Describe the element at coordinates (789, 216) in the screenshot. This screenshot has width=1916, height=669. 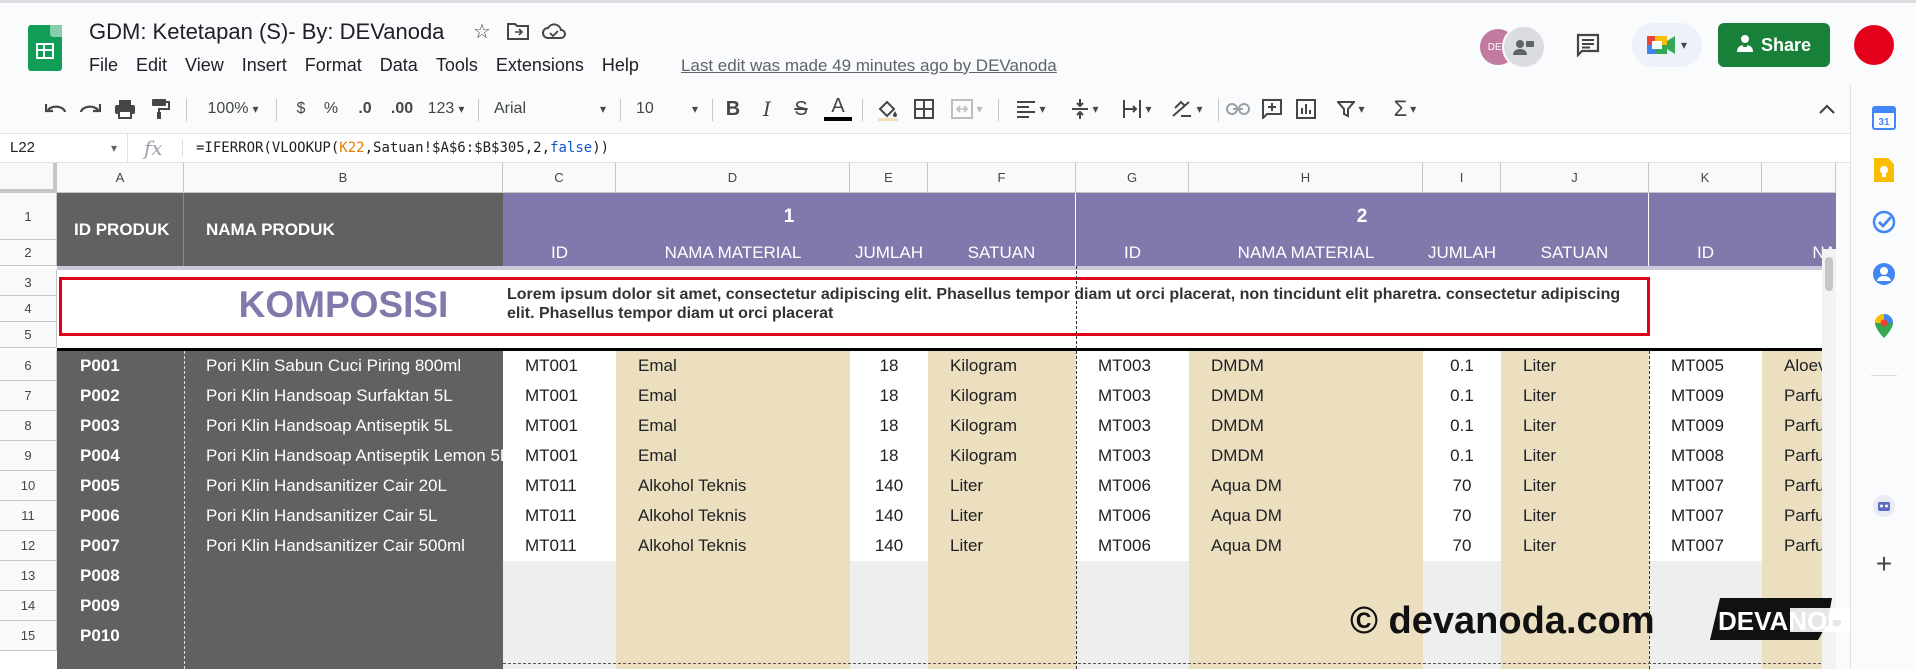
I see `header-group-1: 1` at that location.